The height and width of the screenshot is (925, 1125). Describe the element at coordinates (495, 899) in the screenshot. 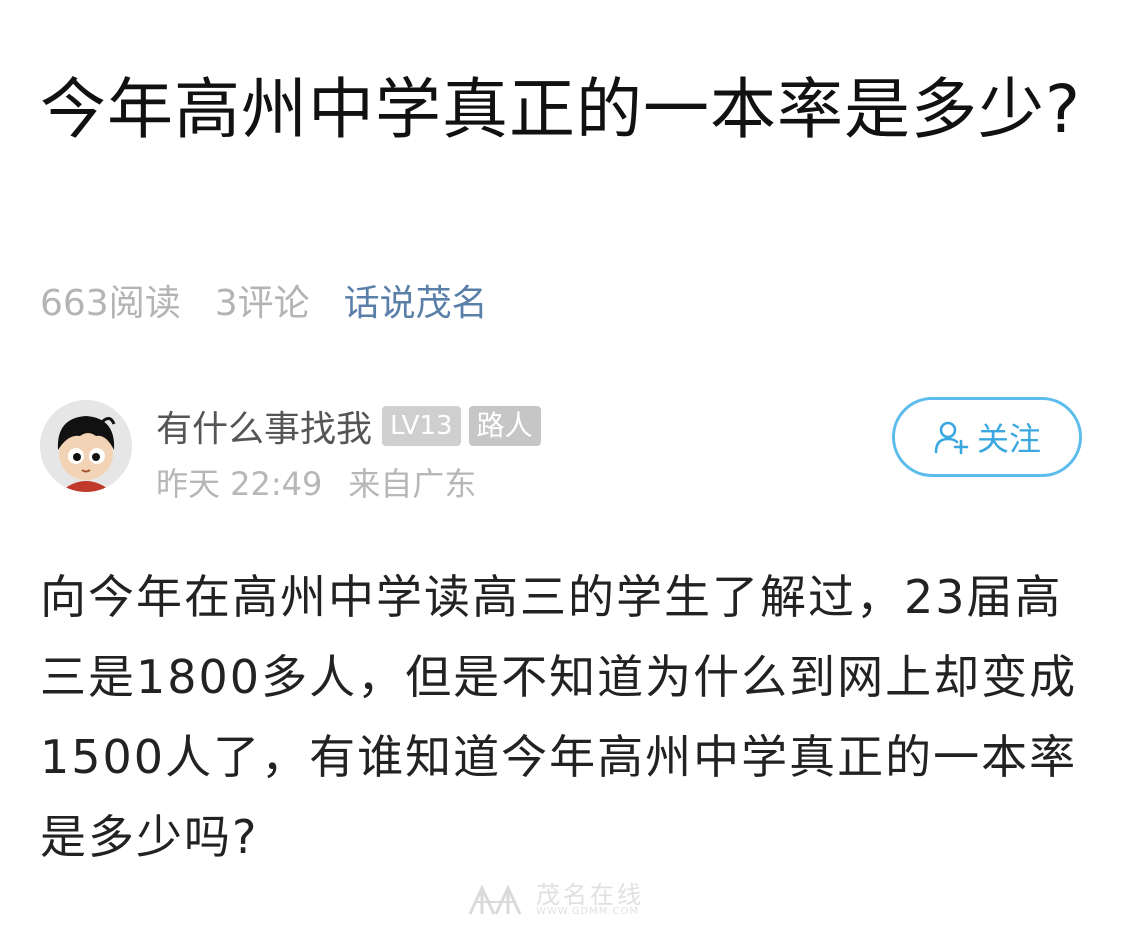

I see `watermark-logo-icon` at that location.